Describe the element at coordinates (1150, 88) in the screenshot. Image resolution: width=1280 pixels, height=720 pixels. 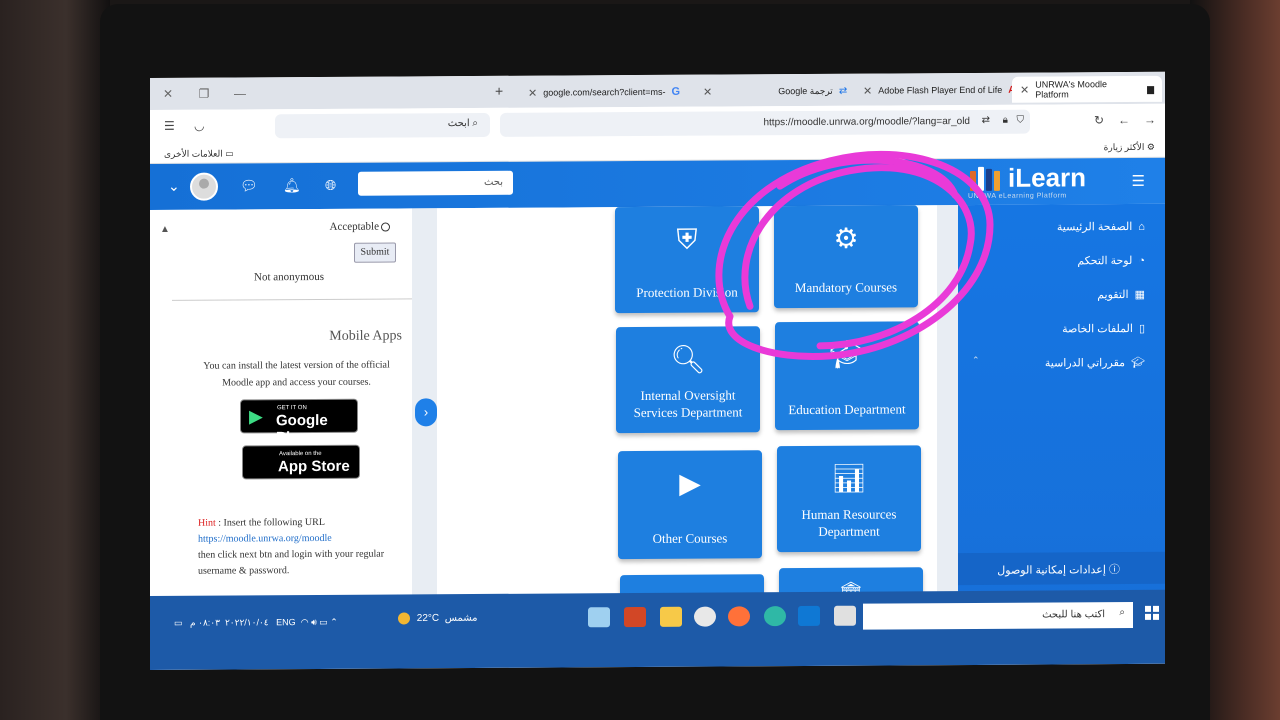
I see `moodle-icon: ▆` at that location.